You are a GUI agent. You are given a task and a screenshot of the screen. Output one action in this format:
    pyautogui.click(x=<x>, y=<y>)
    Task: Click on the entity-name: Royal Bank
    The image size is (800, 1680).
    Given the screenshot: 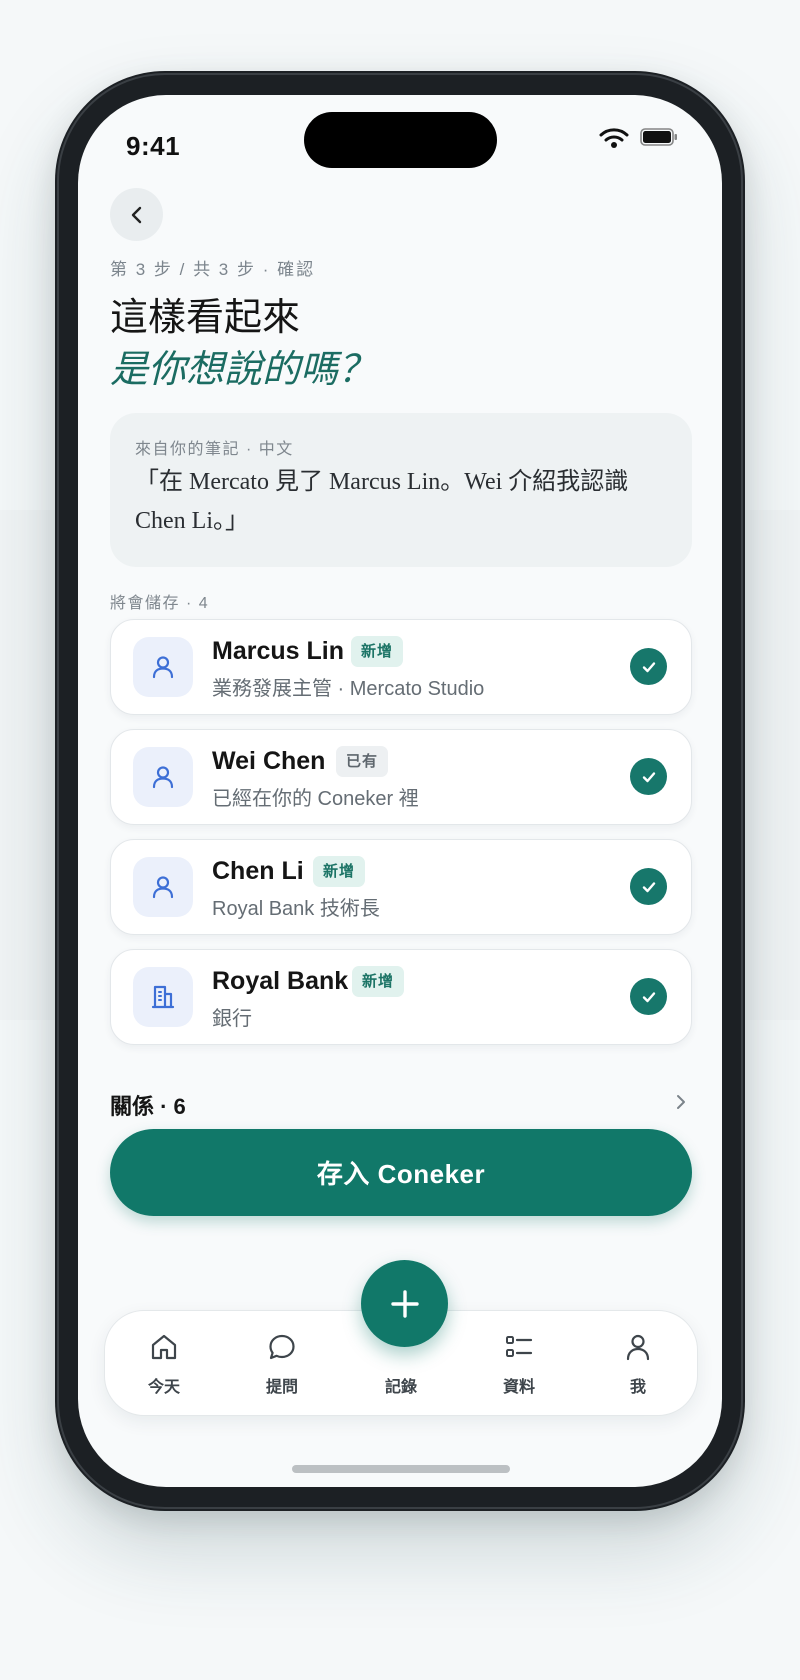 What is the action you would take?
    pyautogui.click(x=280, y=981)
    